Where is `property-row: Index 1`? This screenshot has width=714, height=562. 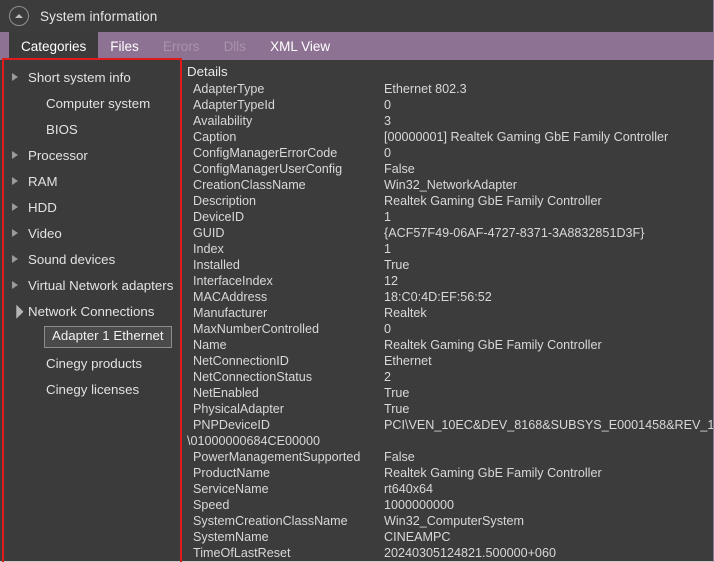 property-row: Index 1 is located at coordinates (450, 249).